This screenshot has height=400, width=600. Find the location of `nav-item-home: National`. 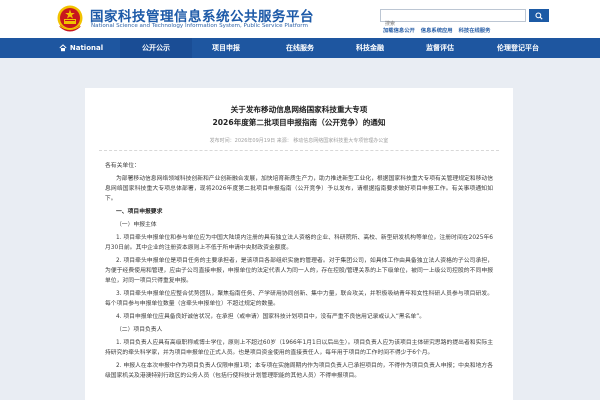

nav-item-home: National is located at coordinates (81, 48).